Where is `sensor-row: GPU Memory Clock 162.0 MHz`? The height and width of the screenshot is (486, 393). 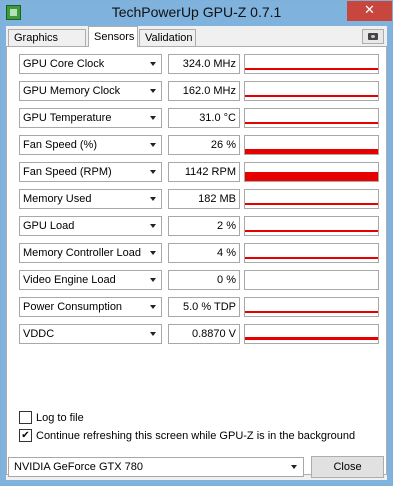
sensor-row: GPU Memory Clock 162.0 MHz is located at coordinates (197, 92).